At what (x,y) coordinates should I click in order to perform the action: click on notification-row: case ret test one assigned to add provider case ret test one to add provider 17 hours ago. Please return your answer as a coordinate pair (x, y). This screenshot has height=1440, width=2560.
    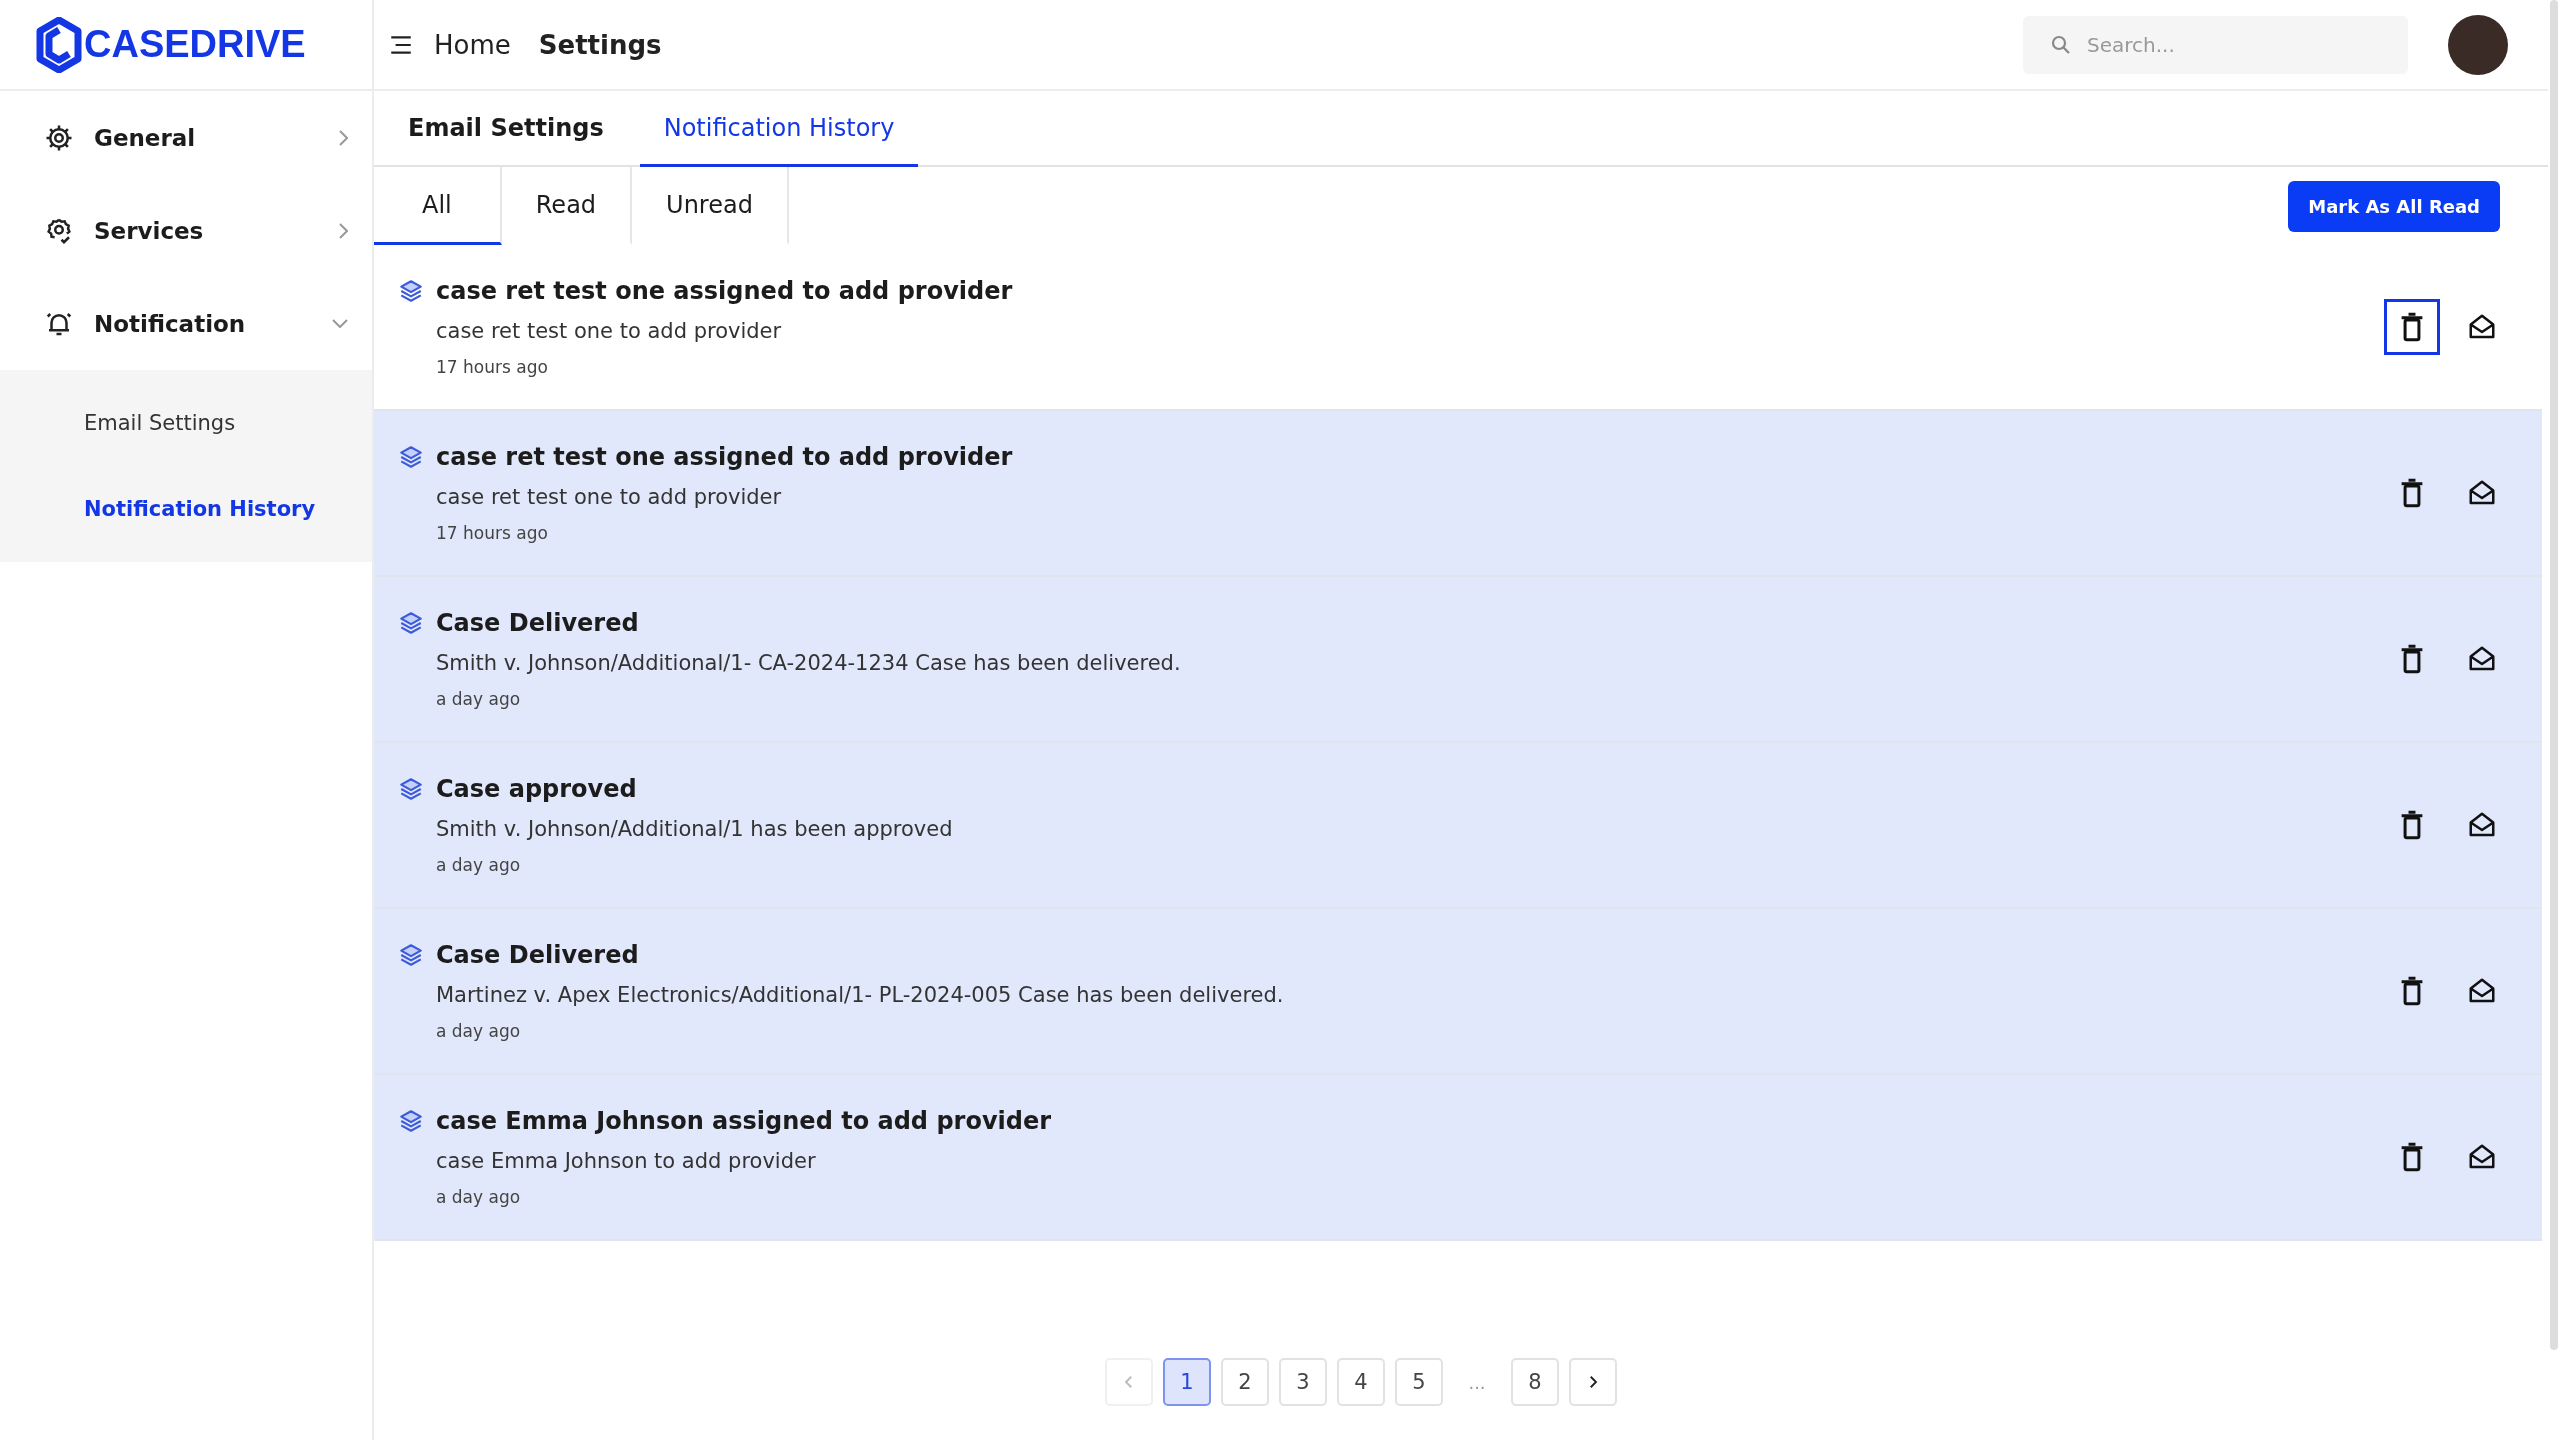
    Looking at the image, I should click on (1458, 494).